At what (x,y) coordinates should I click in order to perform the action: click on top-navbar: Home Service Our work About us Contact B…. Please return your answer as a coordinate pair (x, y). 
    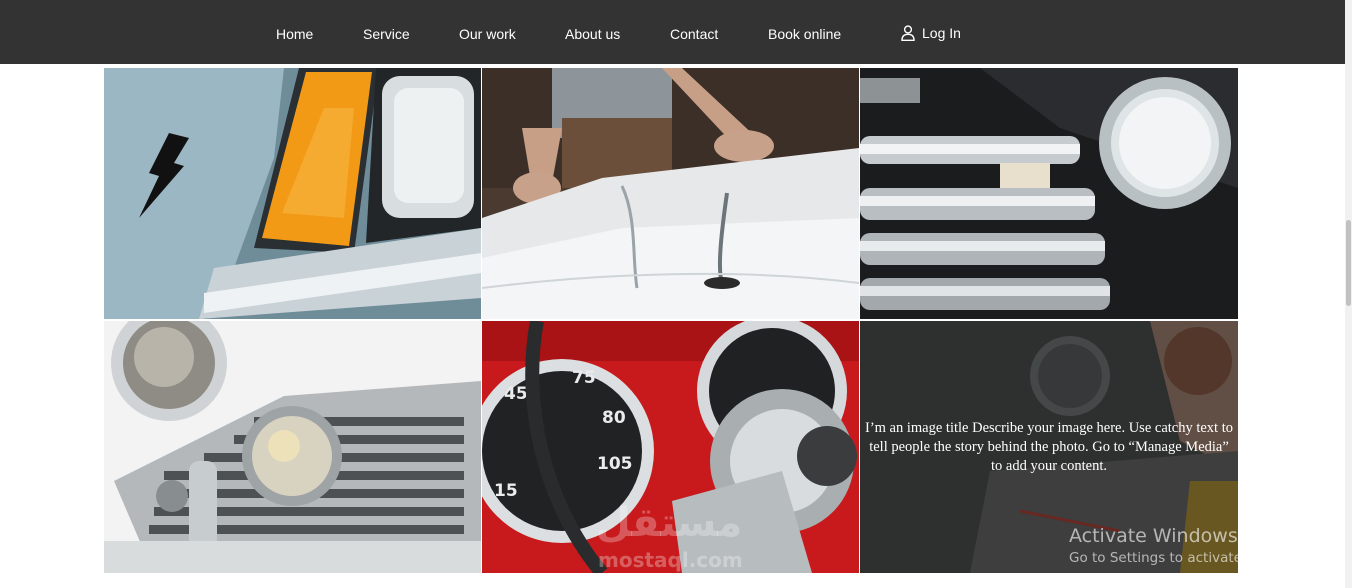
    Looking at the image, I should click on (672, 32).